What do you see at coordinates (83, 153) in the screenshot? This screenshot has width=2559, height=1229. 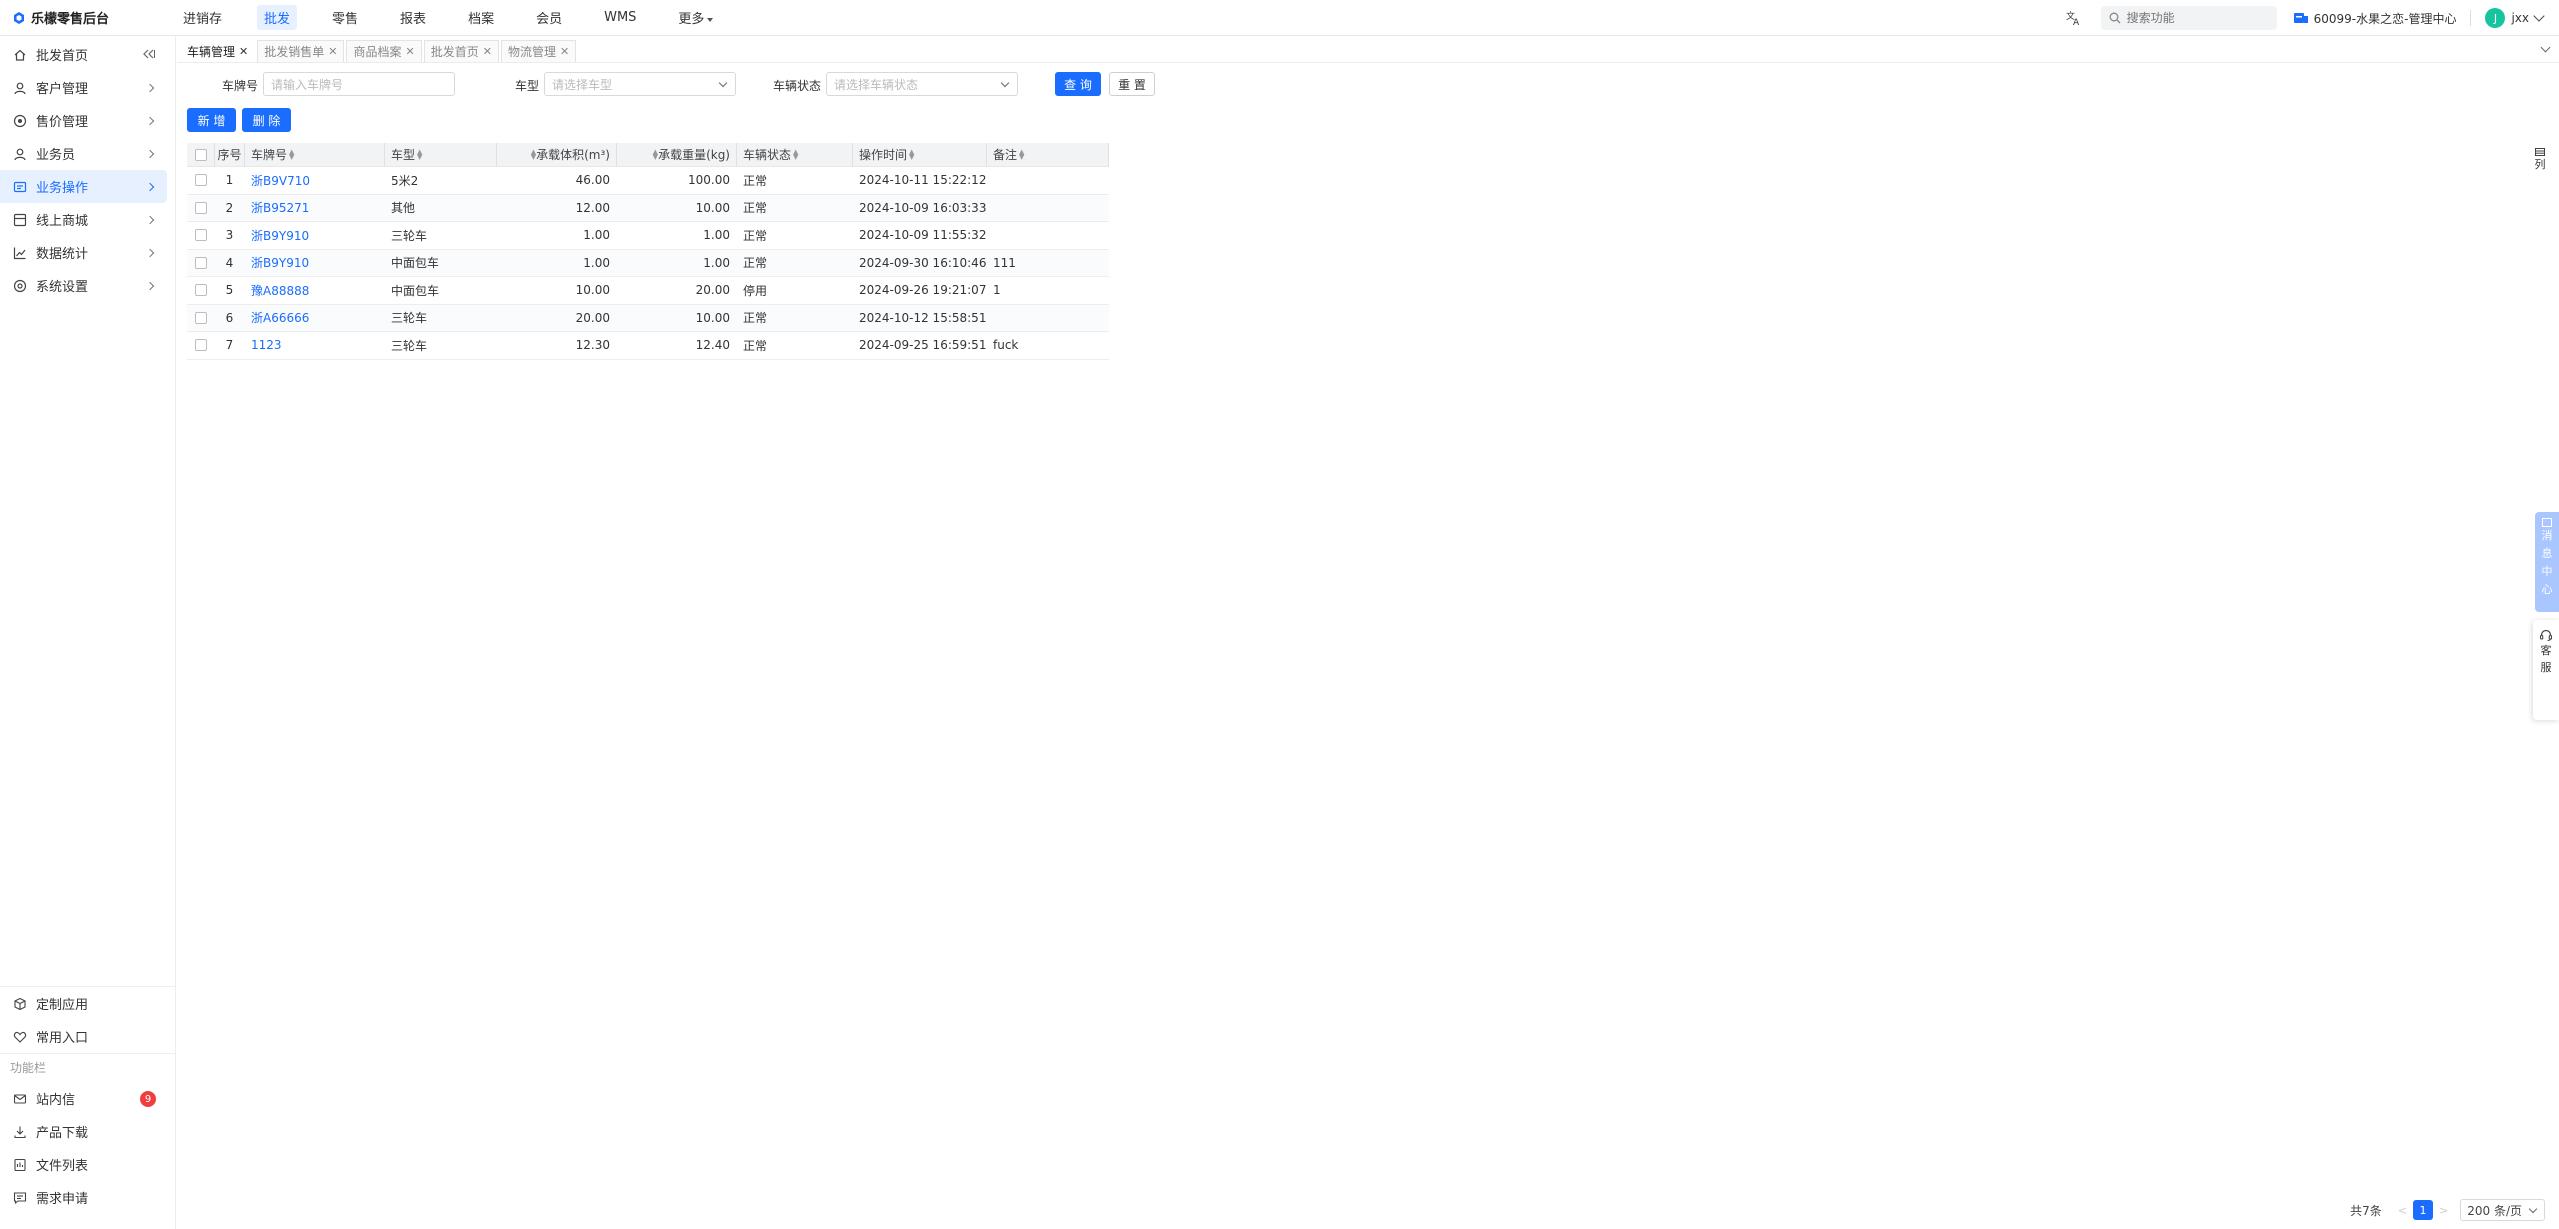 I see `sidebar-item-salesman: 业务员` at bounding box center [83, 153].